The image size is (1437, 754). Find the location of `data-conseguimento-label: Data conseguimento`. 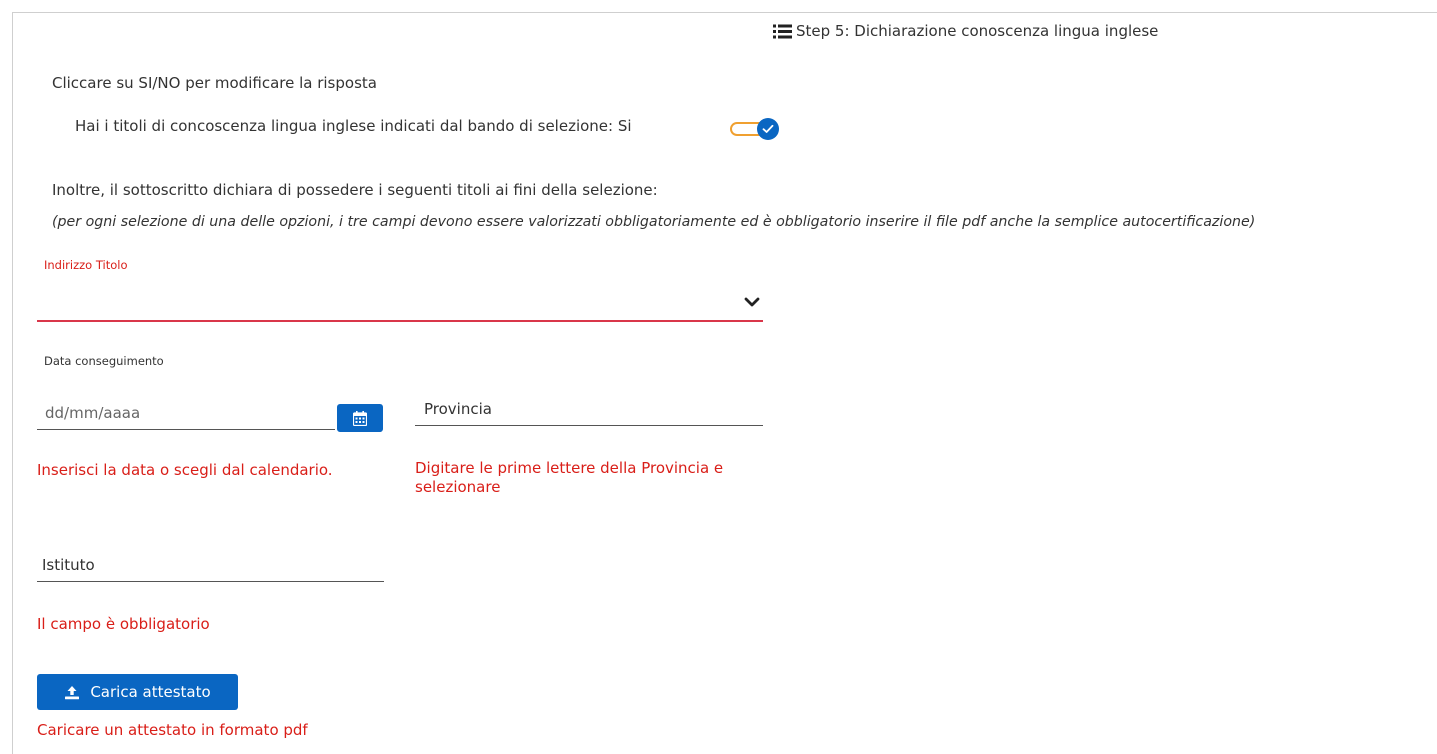

data-conseguimento-label: Data conseguimento is located at coordinates (104, 361).